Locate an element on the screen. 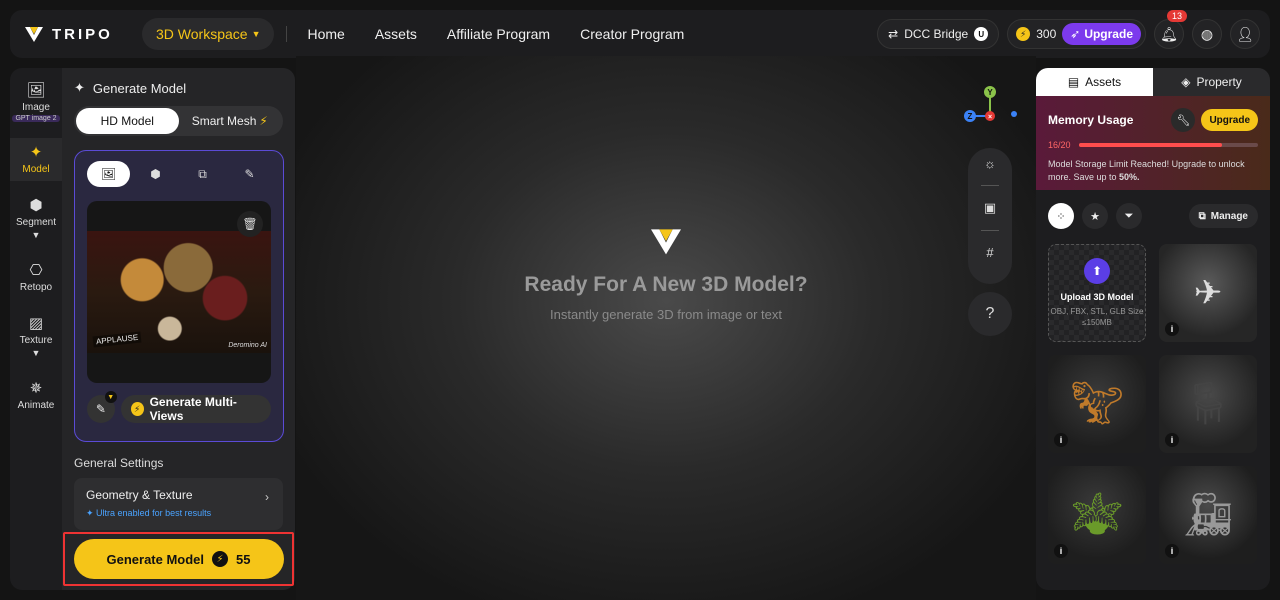 The height and width of the screenshot is (600, 1280). uploaded-image: APPLAUSE Deromino AI is located at coordinates (179, 292).